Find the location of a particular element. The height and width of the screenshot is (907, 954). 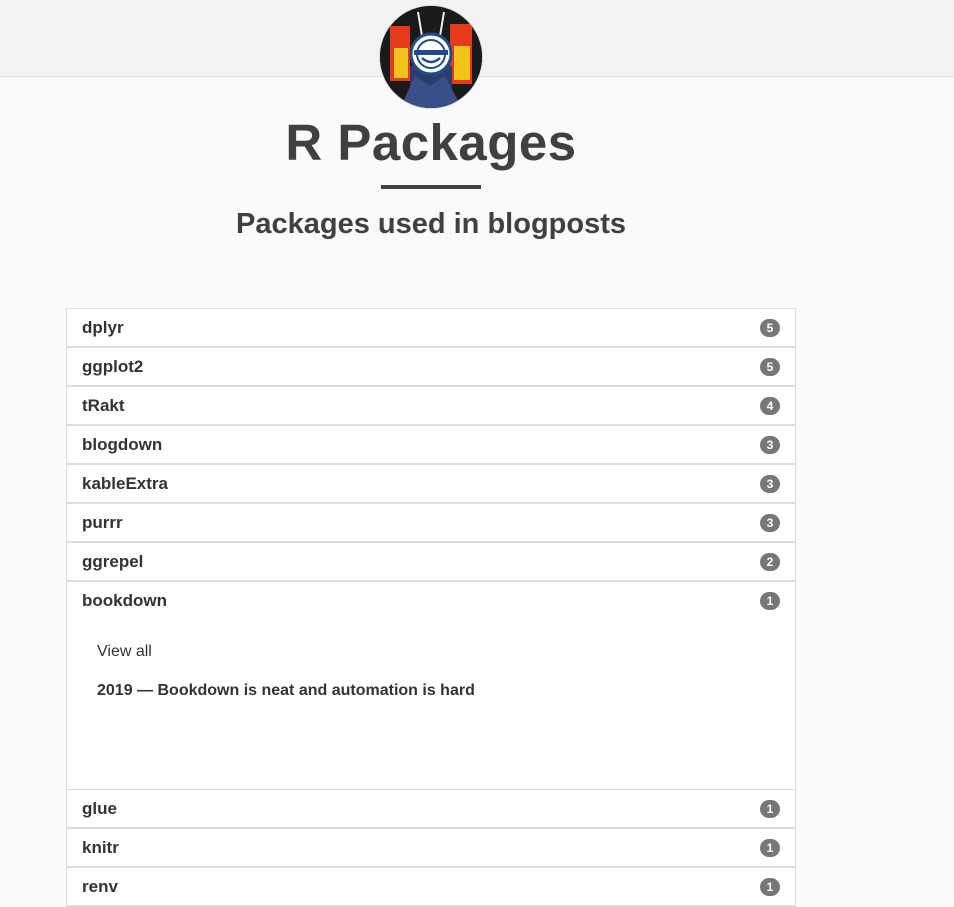

package-toggle: ggrepel 2 is located at coordinates (431, 562).